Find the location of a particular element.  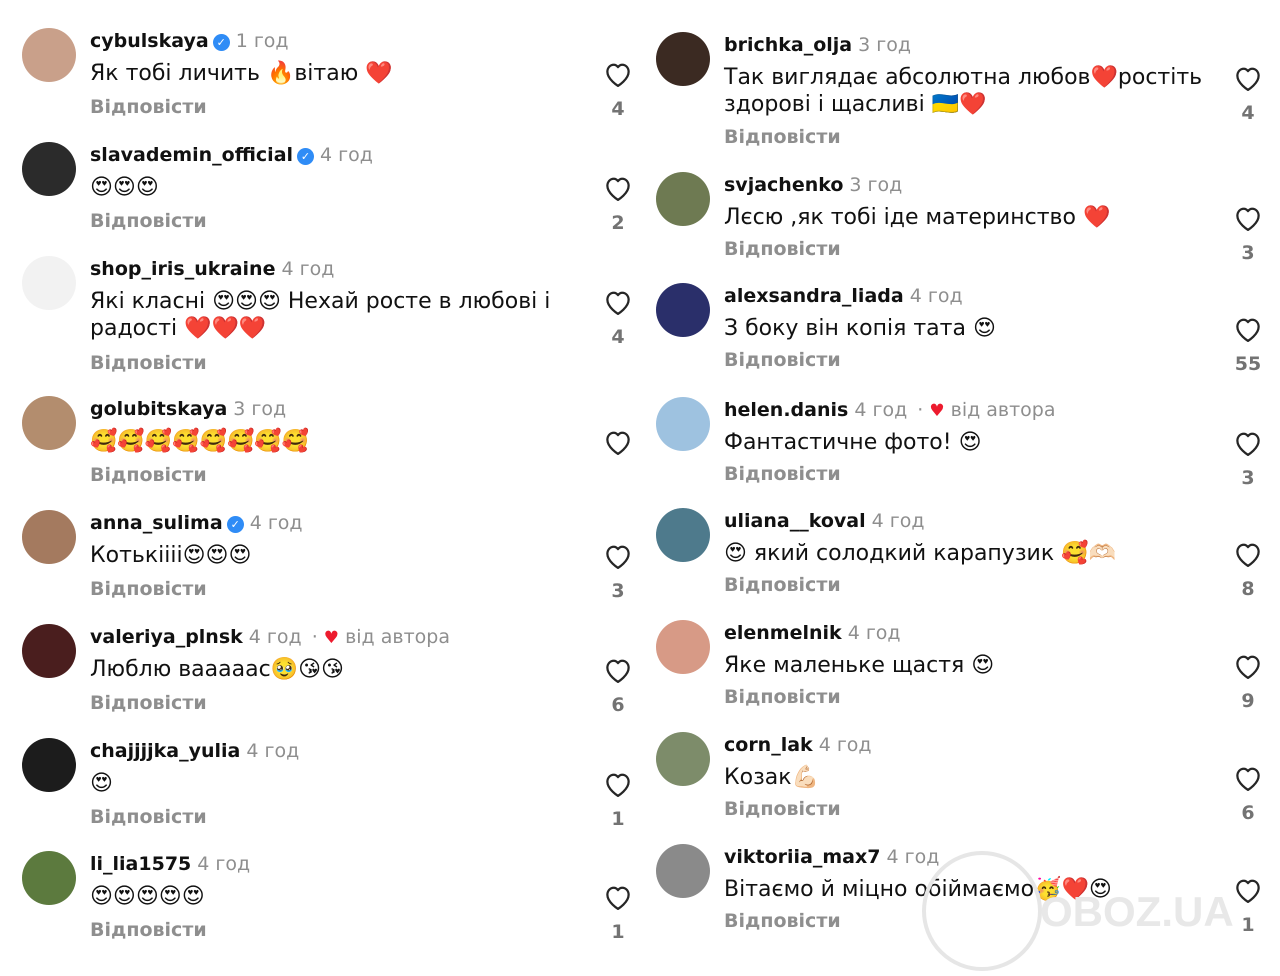

username: brichka_olja is located at coordinates (788, 45).